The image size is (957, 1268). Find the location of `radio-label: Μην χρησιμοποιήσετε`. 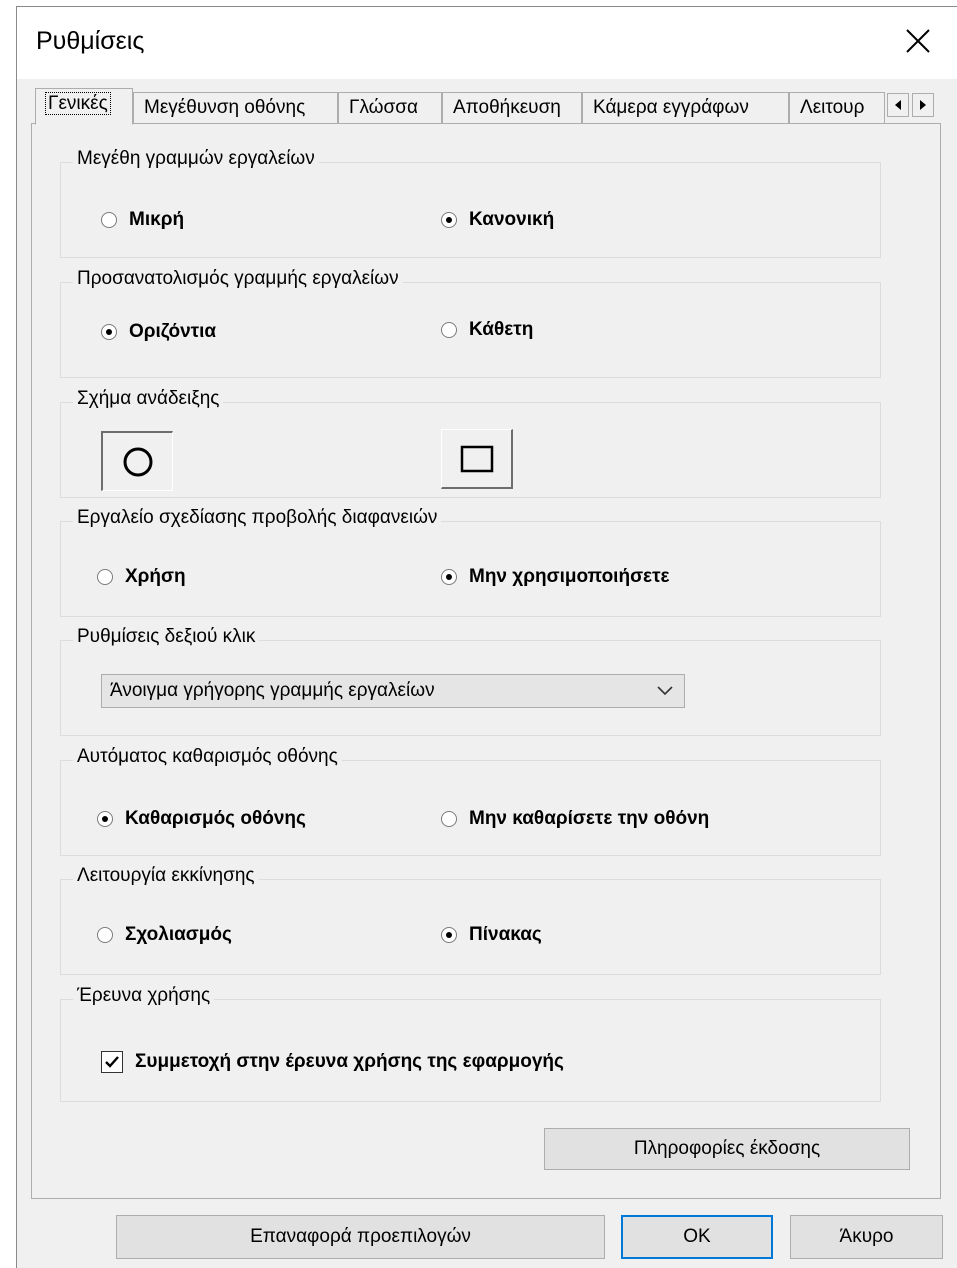

radio-label: Μην χρησιμοποιήσετε is located at coordinates (569, 576).